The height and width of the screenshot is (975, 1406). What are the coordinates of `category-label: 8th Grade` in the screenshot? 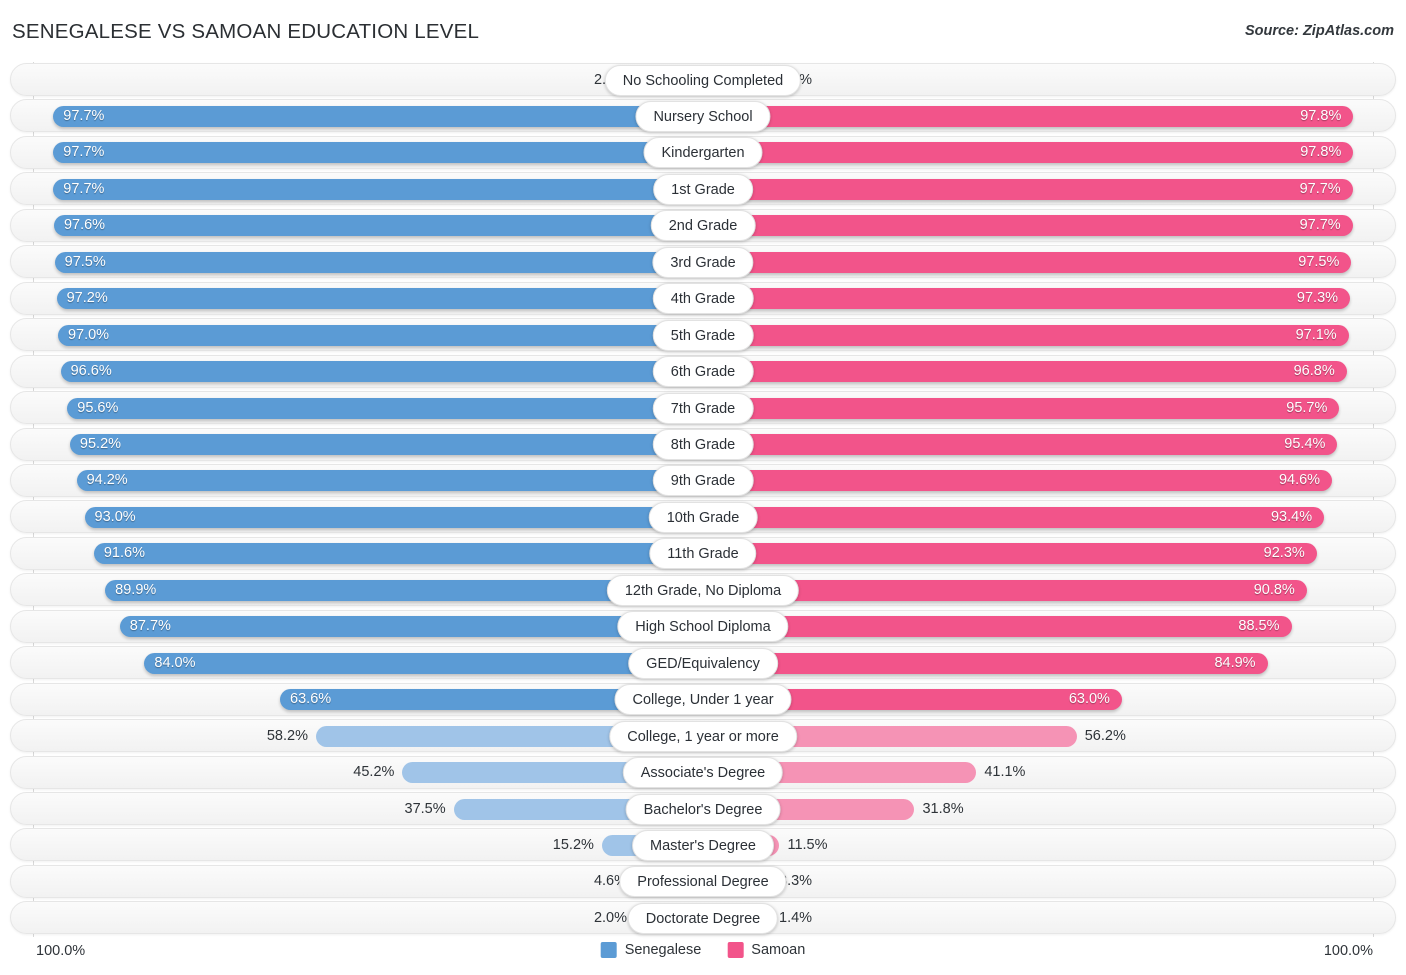 It's located at (703, 444).